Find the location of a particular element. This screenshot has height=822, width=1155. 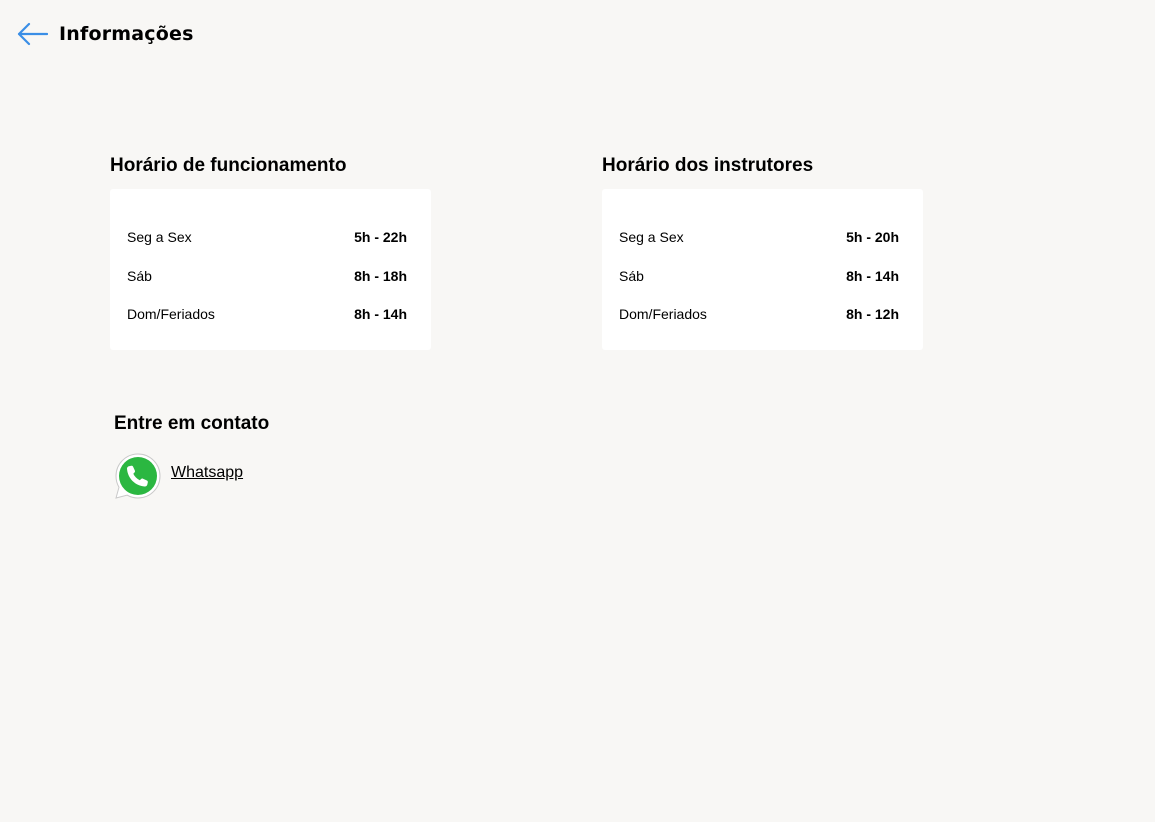

schedule-hours: 8h - 12h is located at coordinates (872, 314).